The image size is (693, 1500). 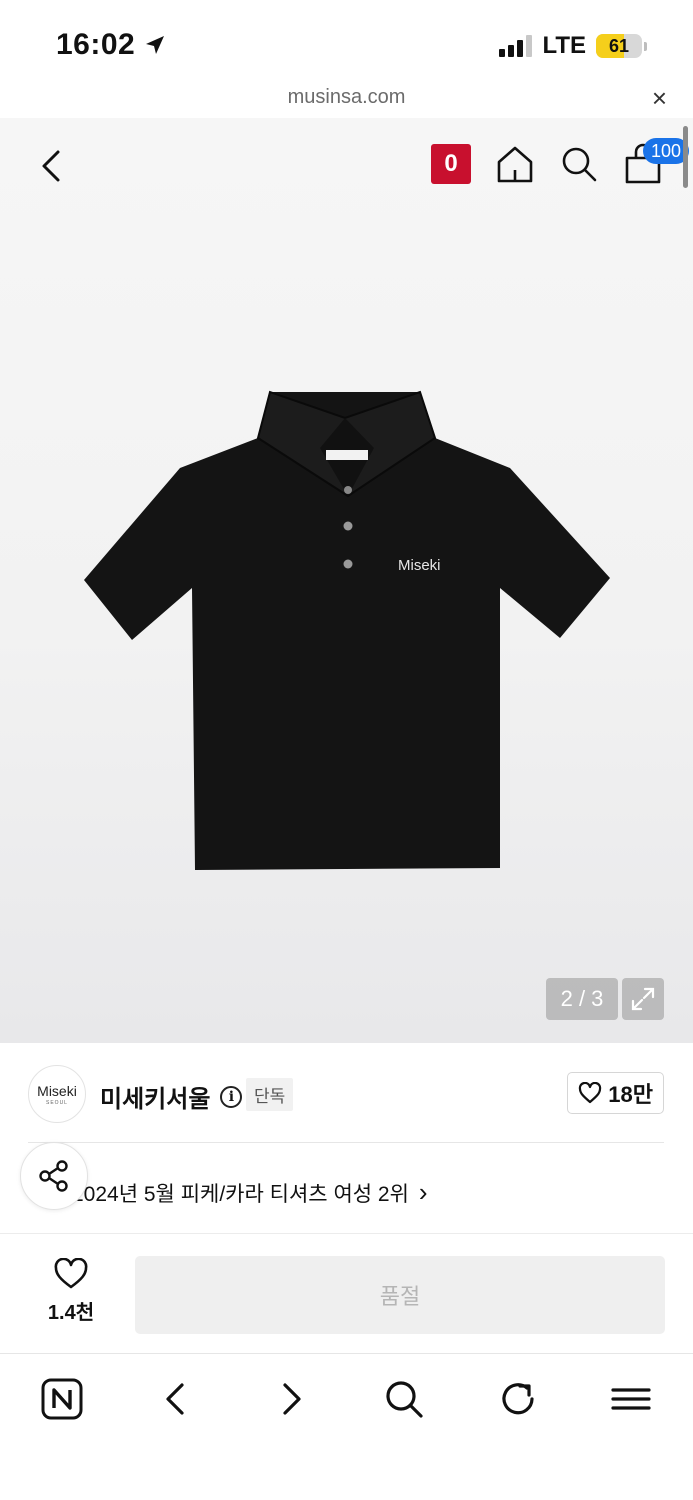 What do you see at coordinates (346, 1426) in the screenshot?
I see `browser-toolbar` at bounding box center [346, 1426].